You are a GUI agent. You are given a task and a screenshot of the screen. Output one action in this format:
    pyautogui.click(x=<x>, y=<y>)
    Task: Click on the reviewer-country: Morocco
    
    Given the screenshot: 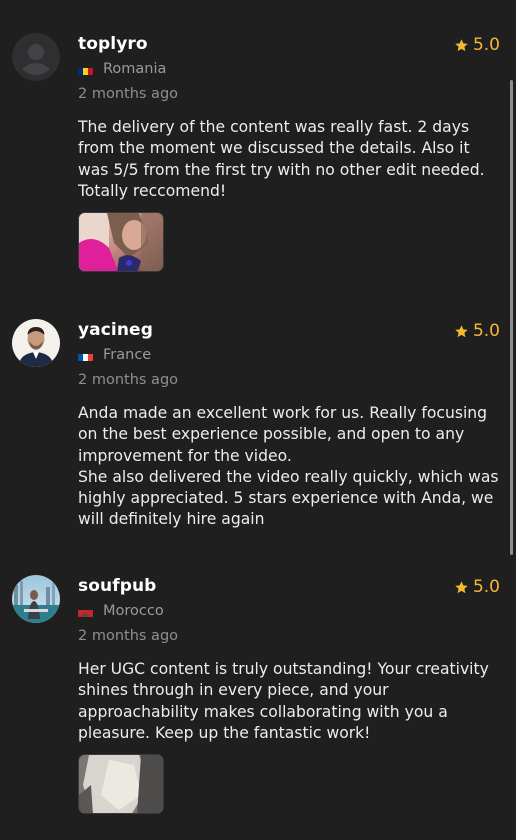 What is the action you would take?
    pyautogui.click(x=121, y=611)
    